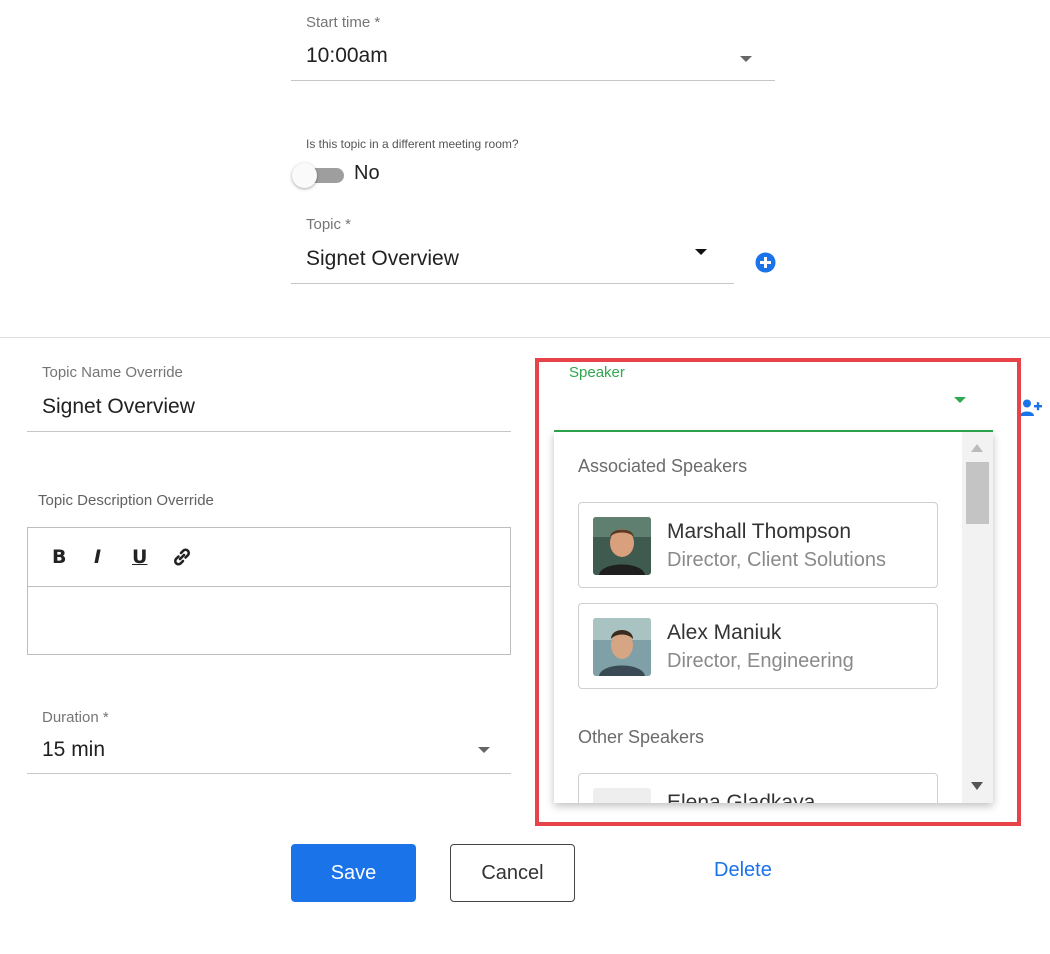 The width and height of the screenshot is (1050, 954). I want to click on duration-select: 15 min, so click(73, 750).